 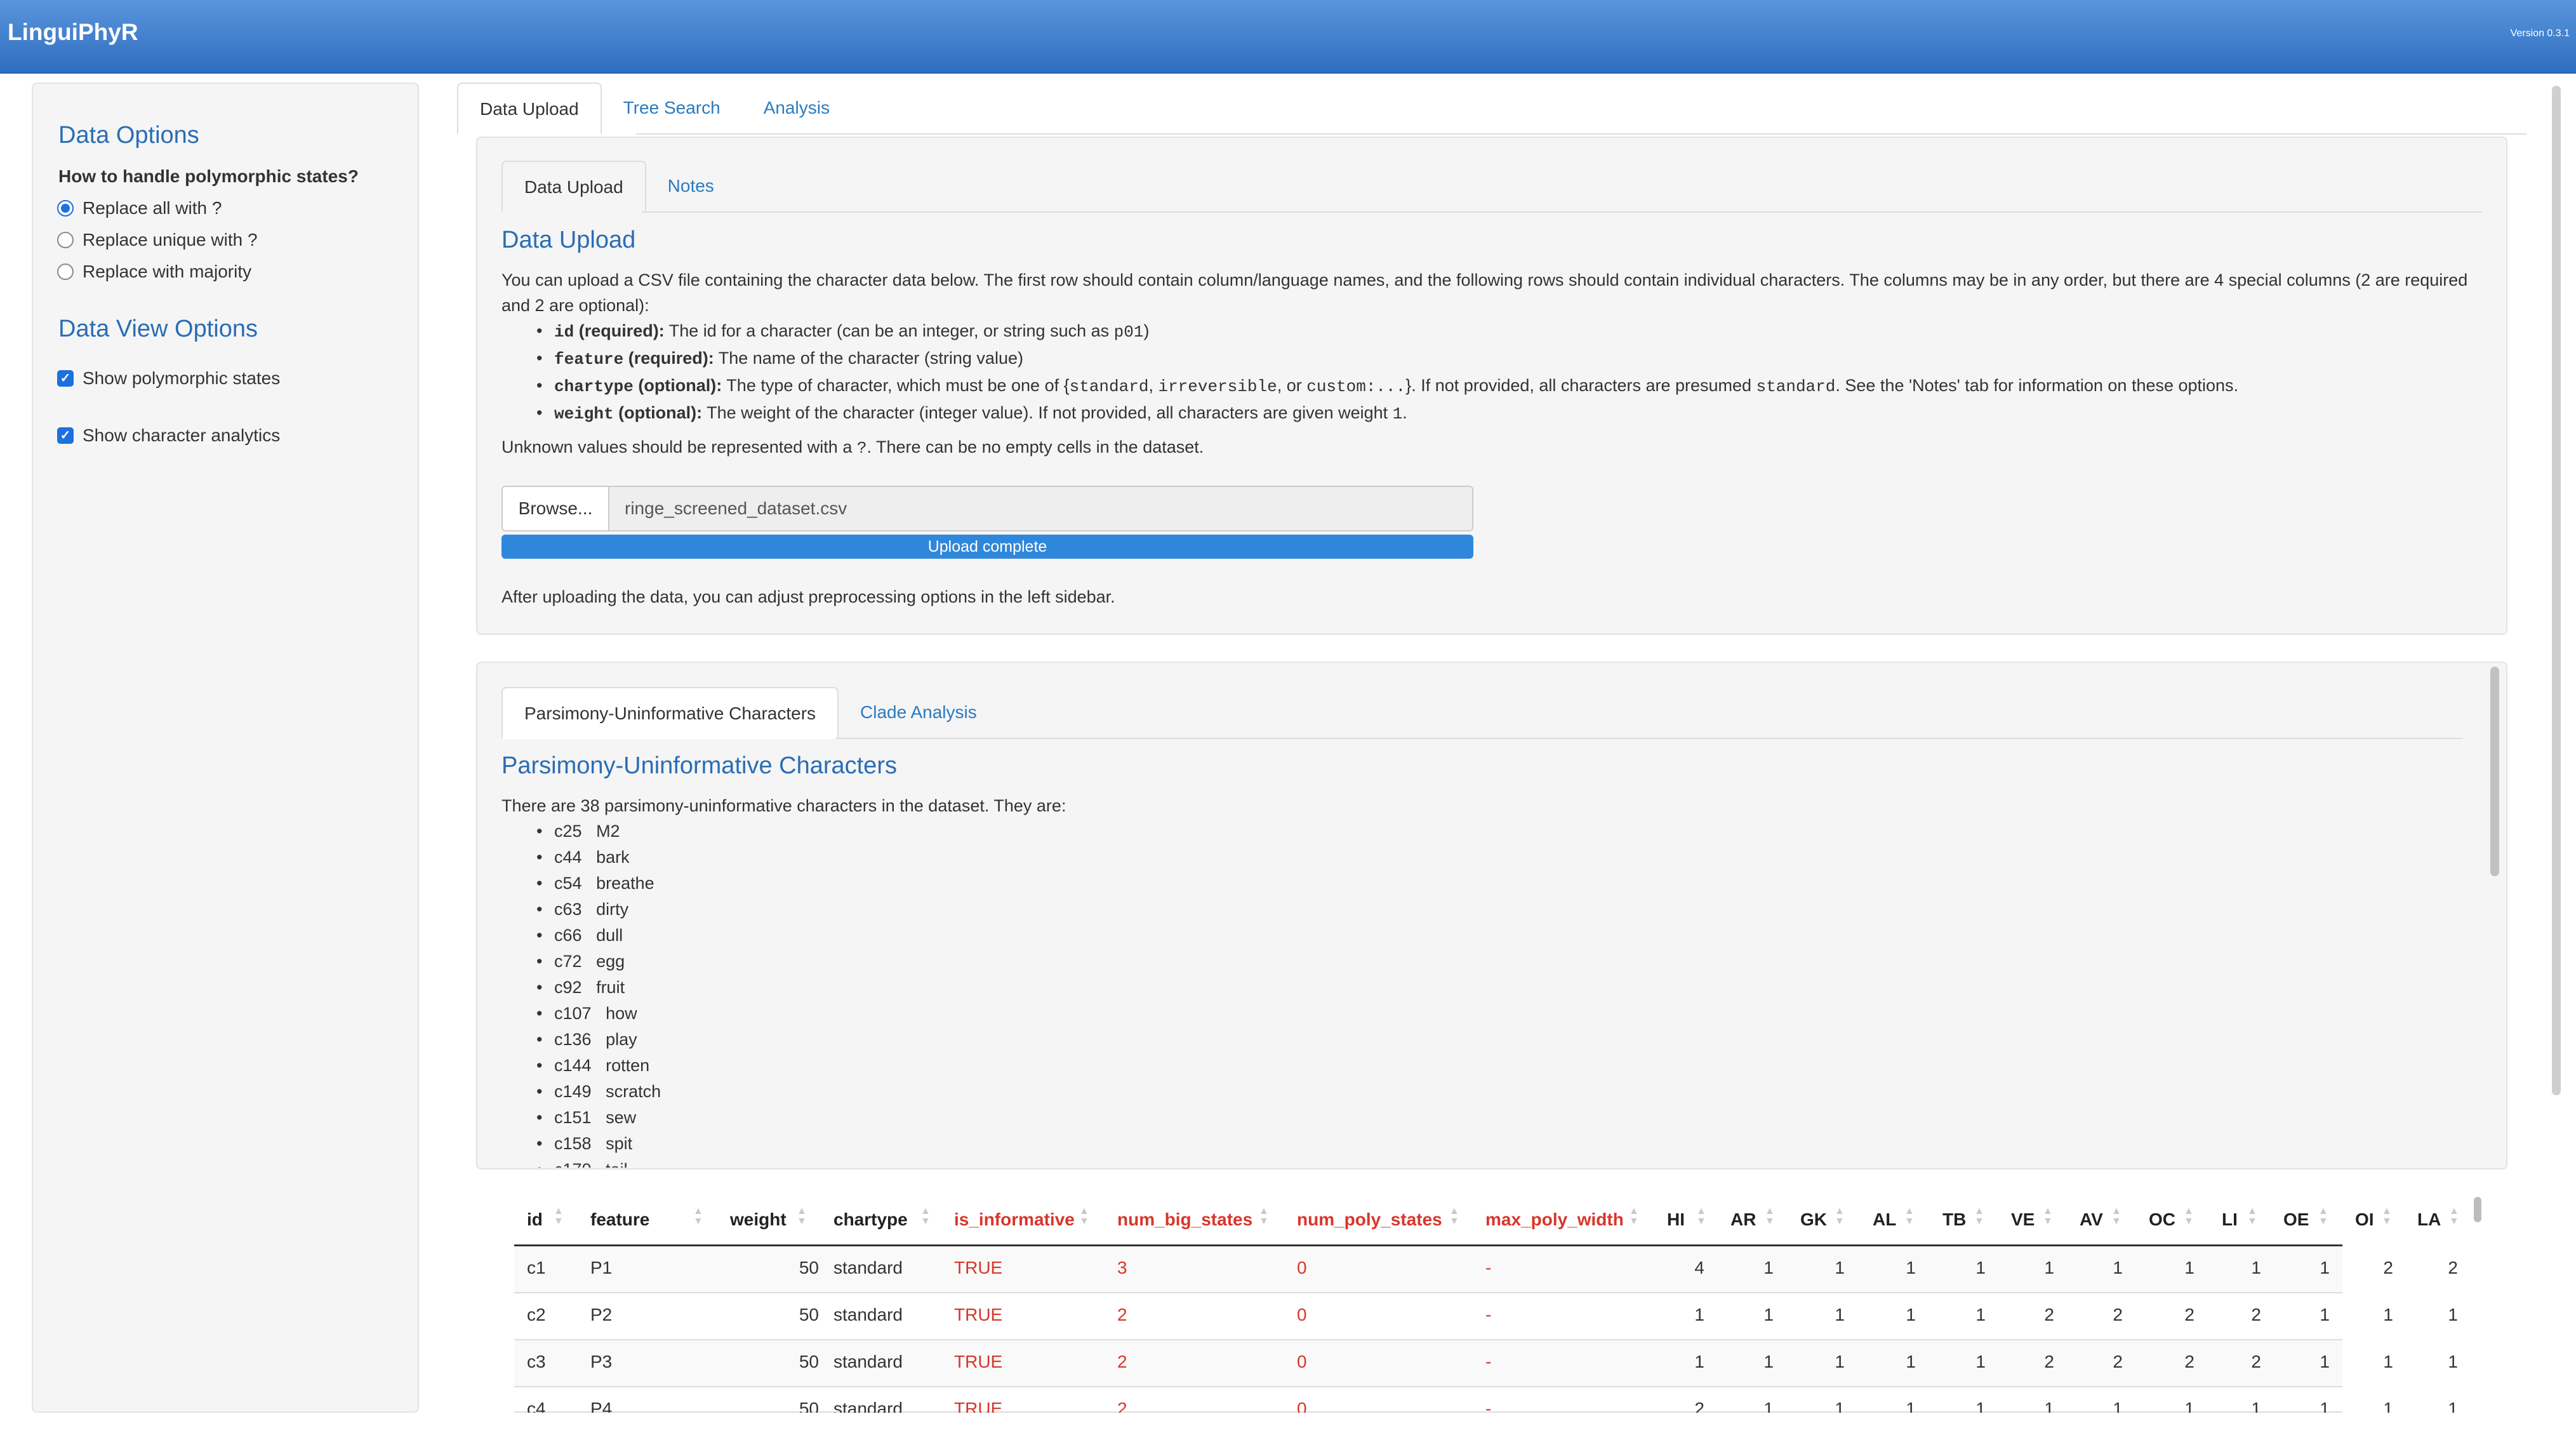 I want to click on poly-option-label: Replace all with ?, so click(x=152, y=208).